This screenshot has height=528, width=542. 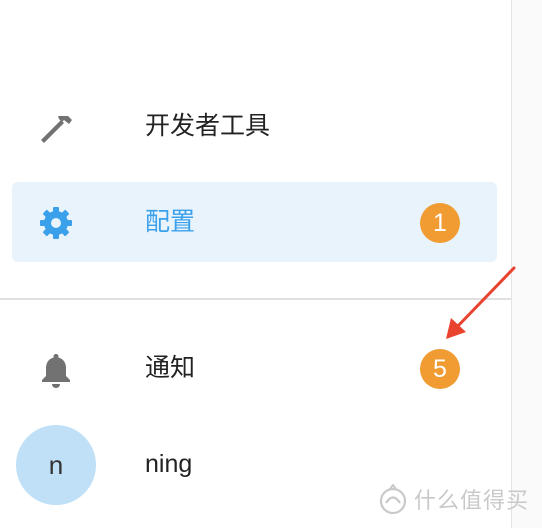 I want to click on hammer-icon, so click(x=56, y=129).